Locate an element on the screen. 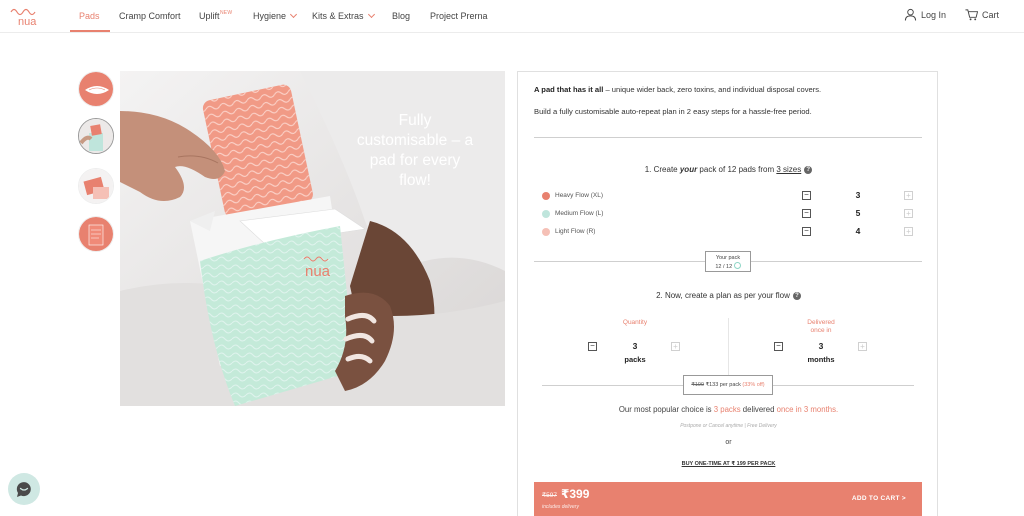 Image resolution: width=1024 pixels, height=516 pixels. delivery-value: 3 is located at coordinates (821, 346).